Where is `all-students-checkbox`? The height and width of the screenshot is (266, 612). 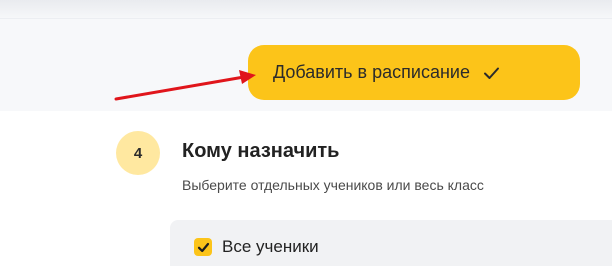
all-students-checkbox is located at coordinates (203, 247).